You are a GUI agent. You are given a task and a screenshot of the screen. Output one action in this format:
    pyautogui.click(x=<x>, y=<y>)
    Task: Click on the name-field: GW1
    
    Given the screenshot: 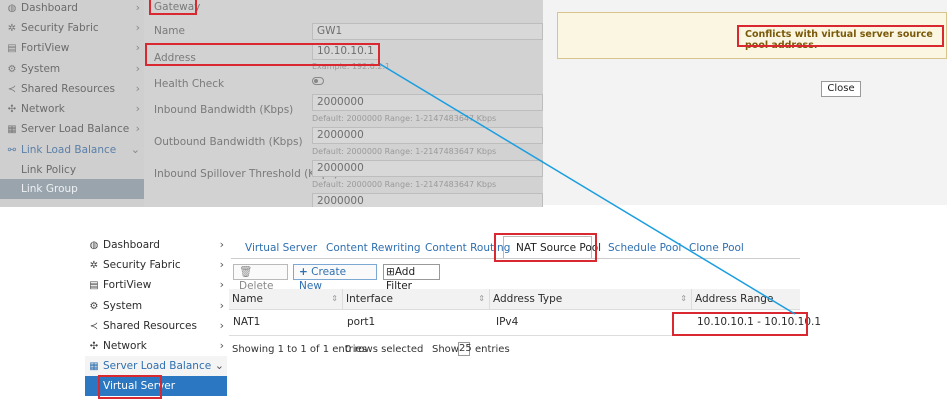 What is the action you would take?
    pyautogui.click(x=427, y=31)
    